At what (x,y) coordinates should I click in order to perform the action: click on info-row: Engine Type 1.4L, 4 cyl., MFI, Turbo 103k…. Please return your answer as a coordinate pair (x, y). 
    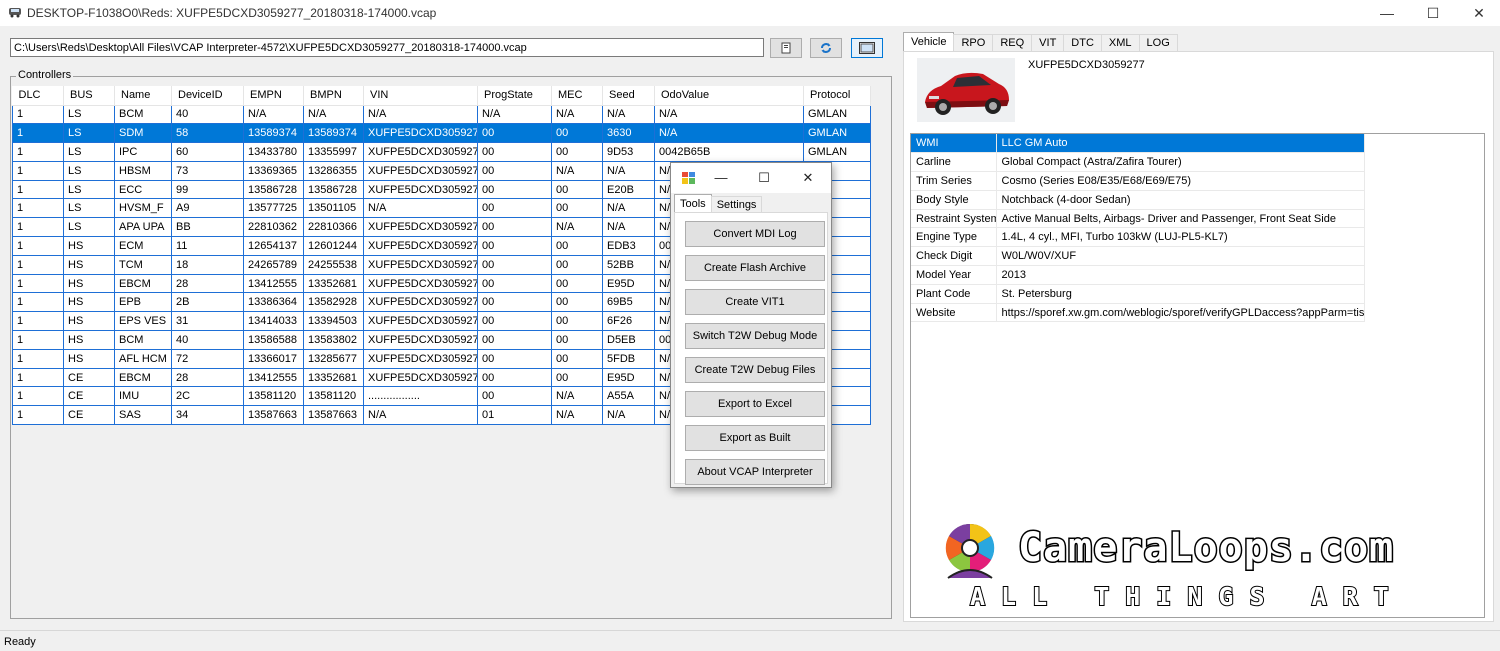
    Looking at the image, I should click on (1138, 237).